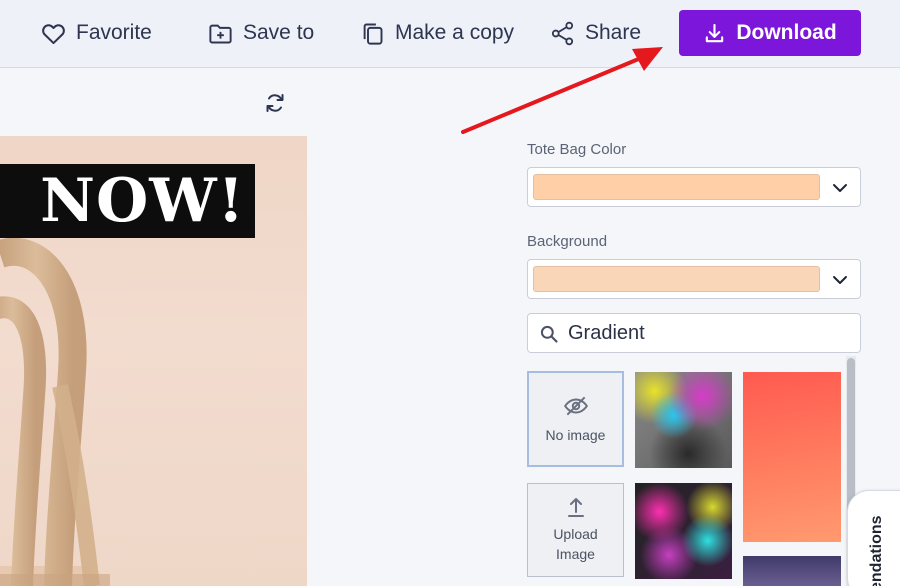 The image size is (900, 586). What do you see at coordinates (715, 32) in the screenshot?
I see `download-icon` at bounding box center [715, 32].